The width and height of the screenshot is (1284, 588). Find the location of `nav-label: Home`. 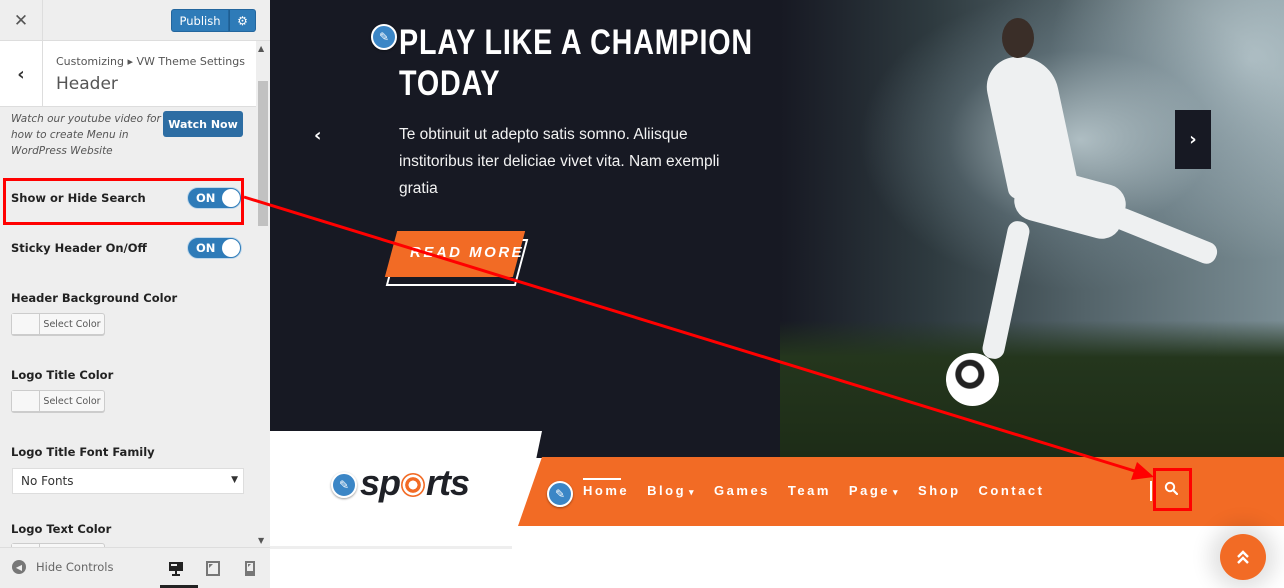

nav-label: Home is located at coordinates (606, 490).